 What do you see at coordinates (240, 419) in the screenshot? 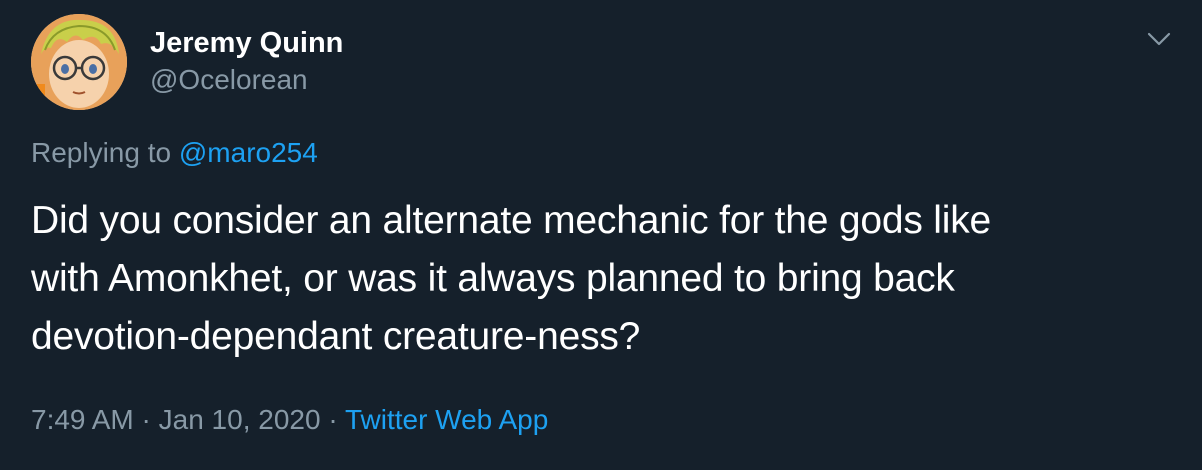
I see `tweet-date: Jan 10, 2020` at bounding box center [240, 419].